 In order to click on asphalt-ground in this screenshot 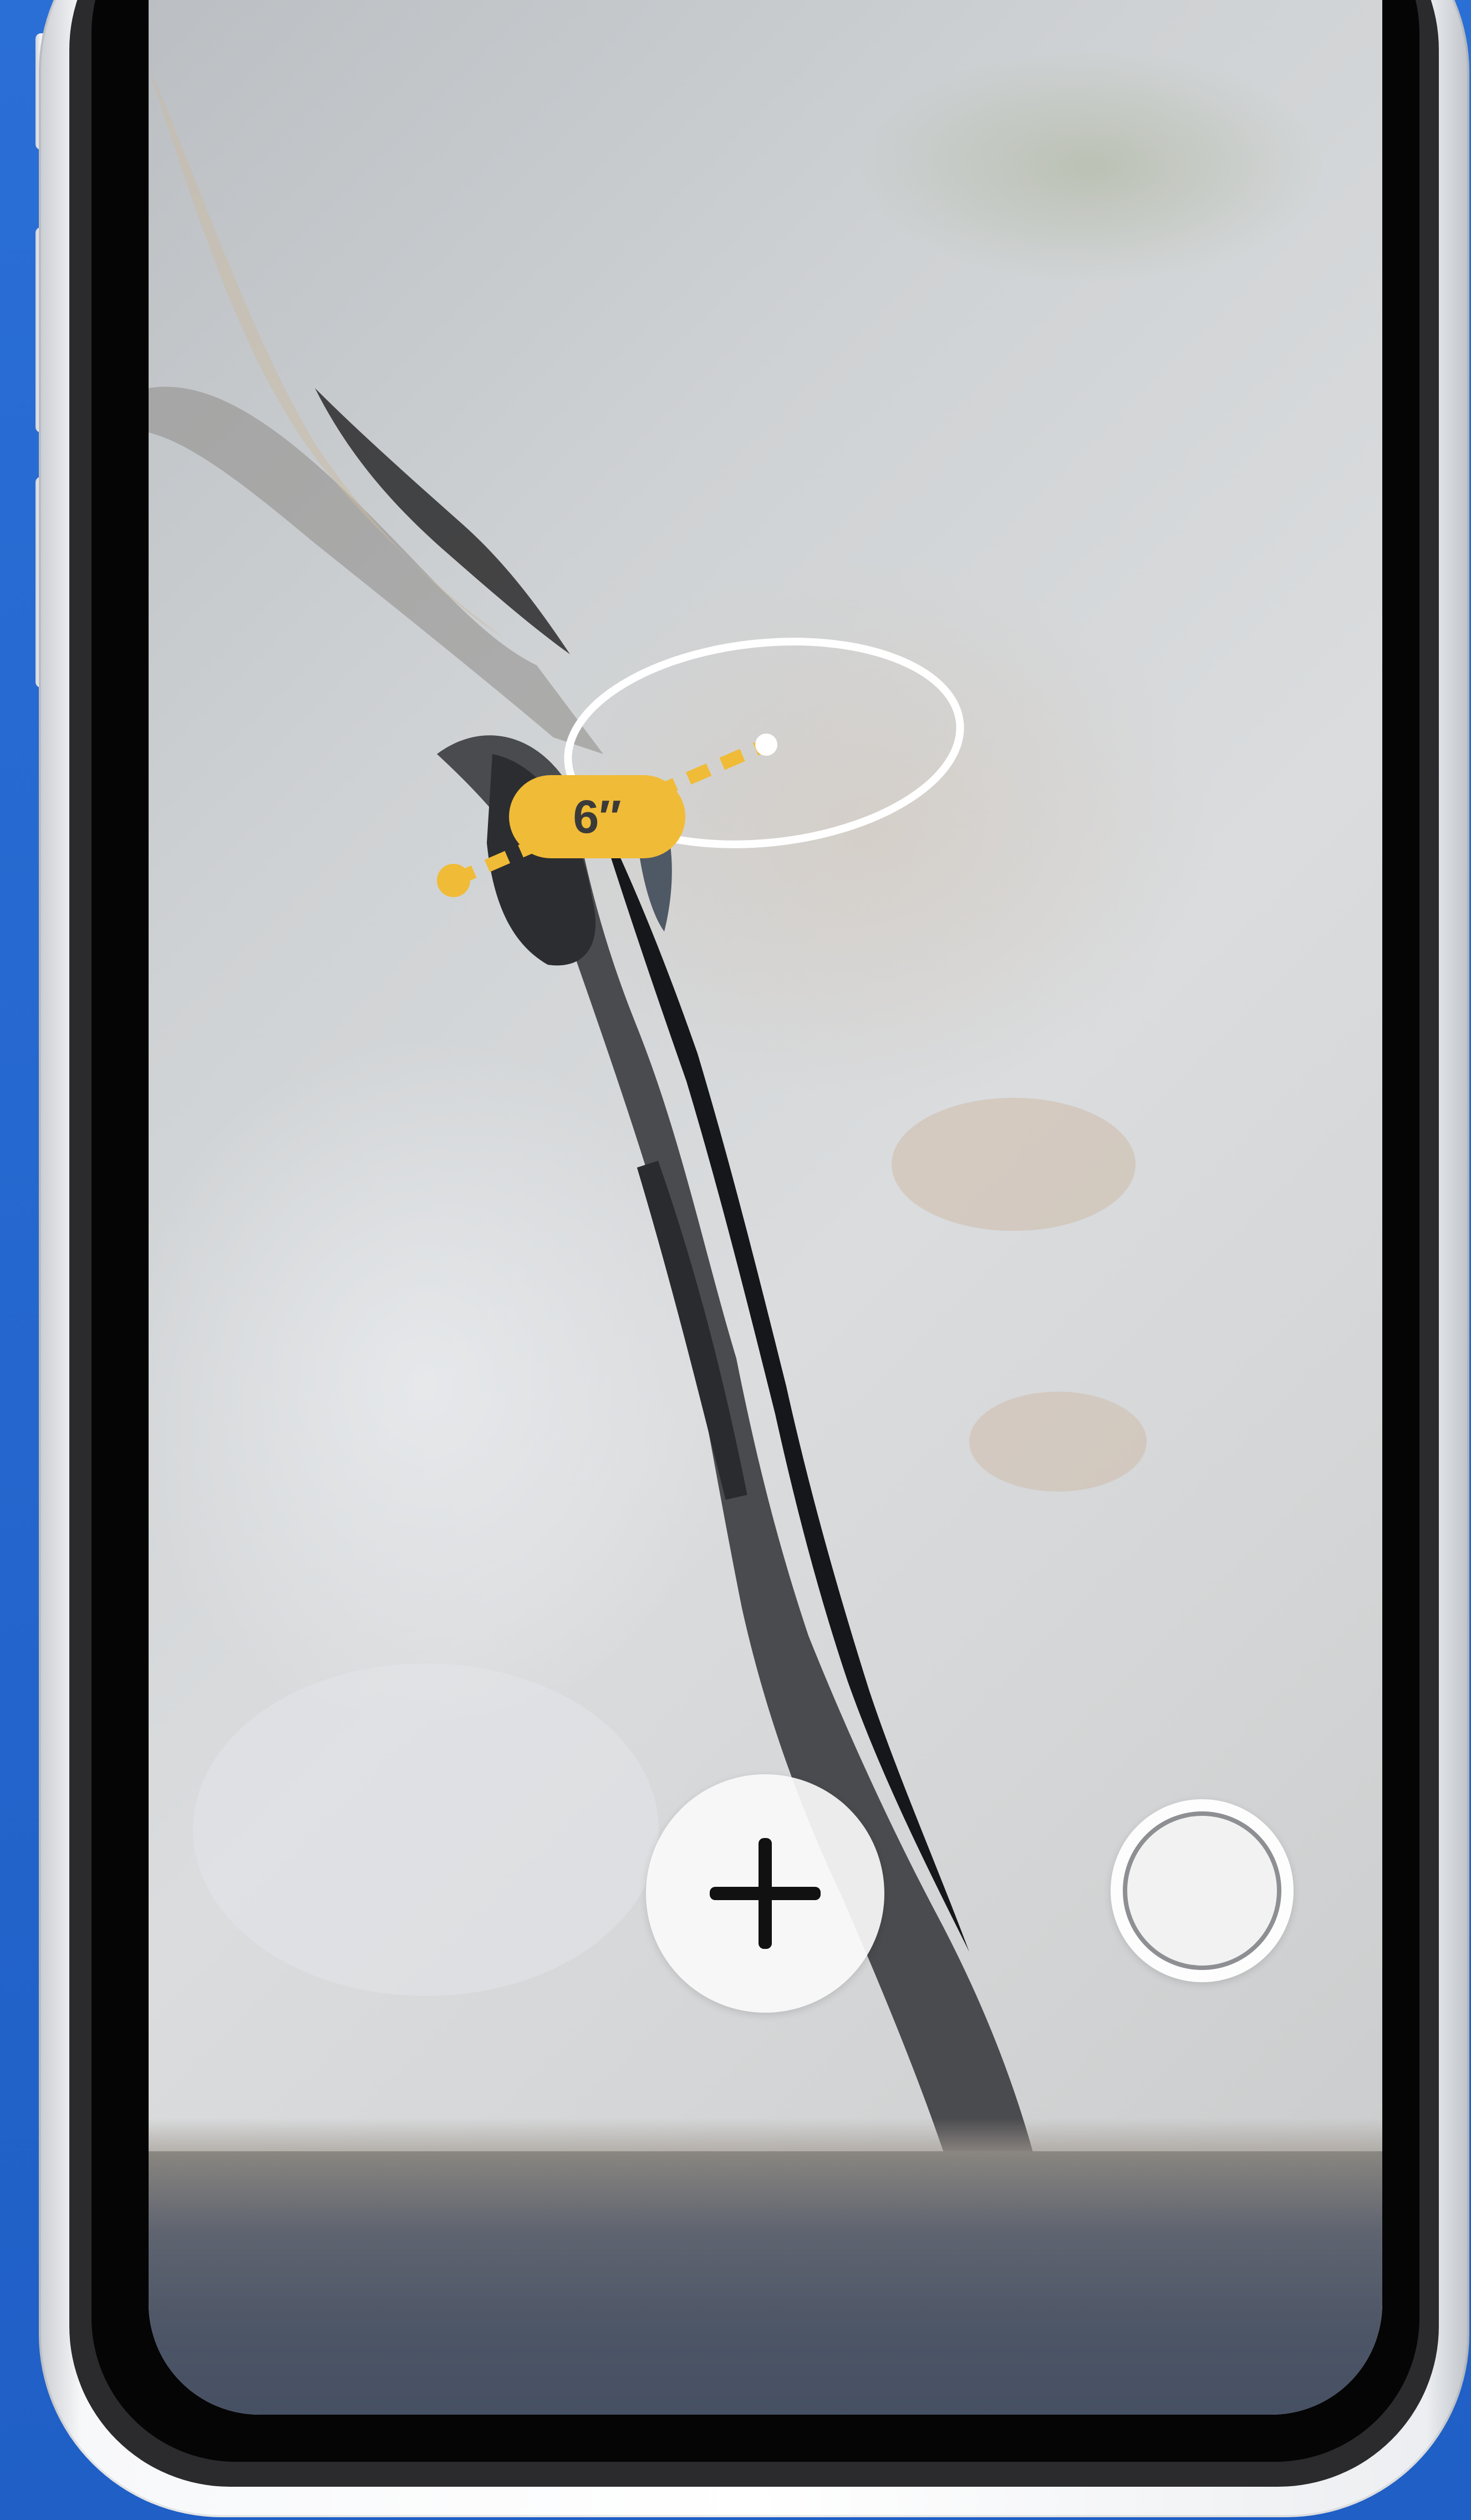, I will do `click(765, 2283)`.